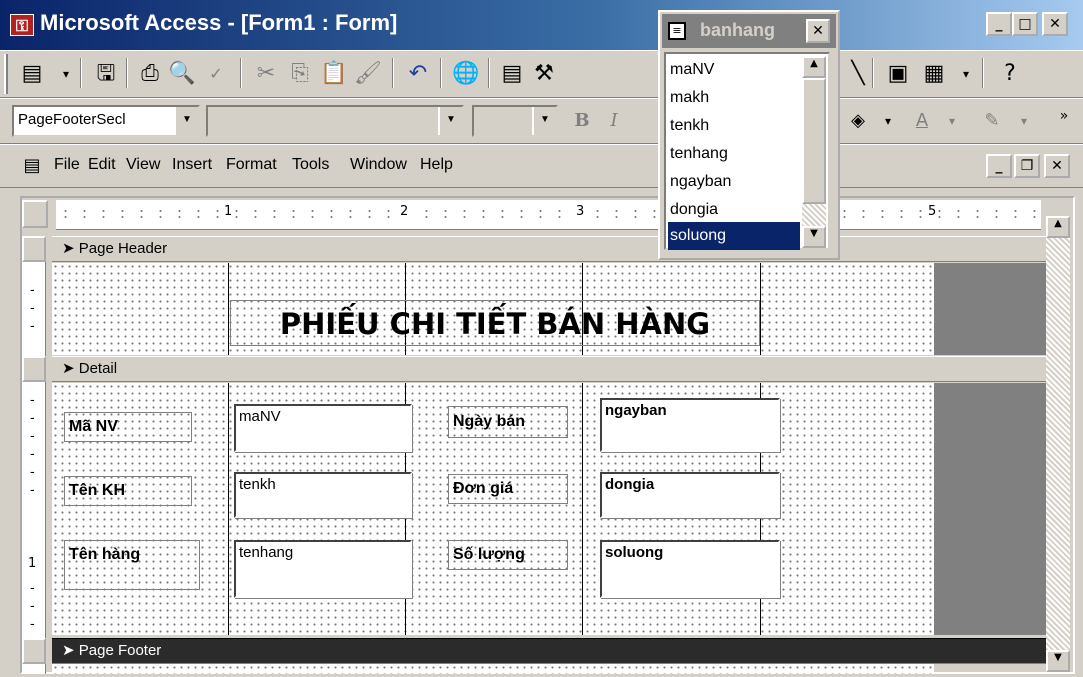 The width and height of the screenshot is (1083, 677). I want to click on textbox-dongia: dongia, so click(690, 495).